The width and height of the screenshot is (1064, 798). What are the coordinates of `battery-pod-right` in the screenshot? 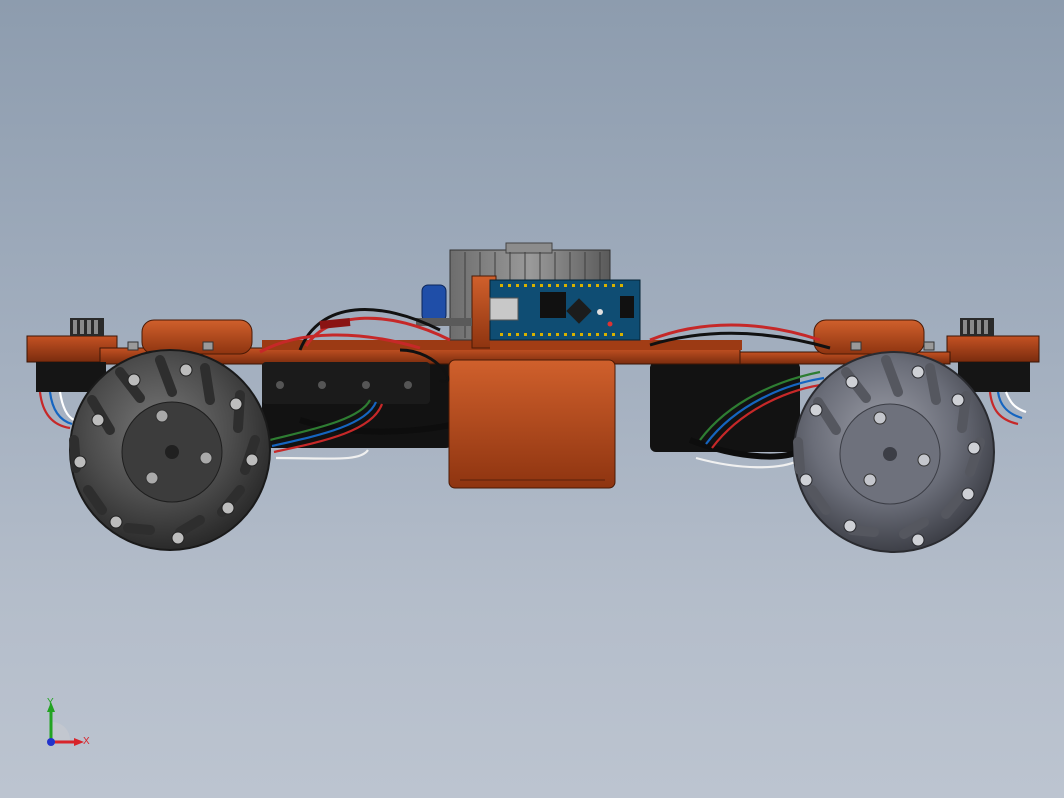 It's located at (869, 337).